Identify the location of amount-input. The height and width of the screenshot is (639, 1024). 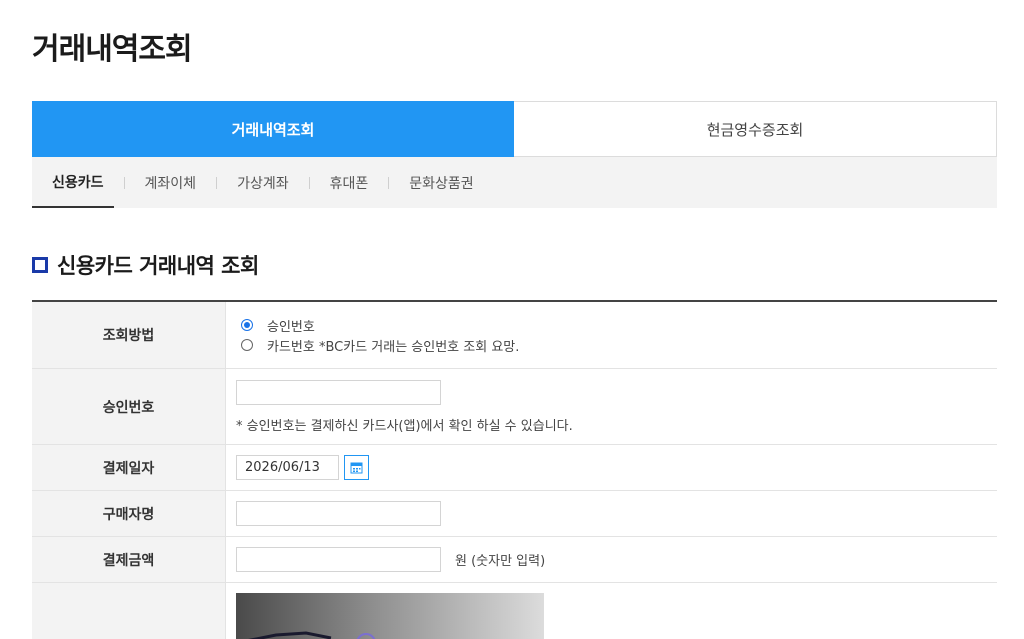
(338, 559).